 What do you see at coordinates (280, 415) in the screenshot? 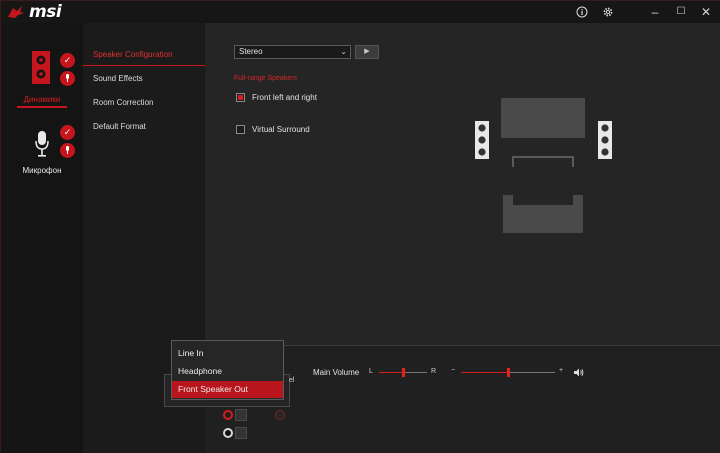
I see `jack-port-dim` at bounding box center [280, 415].